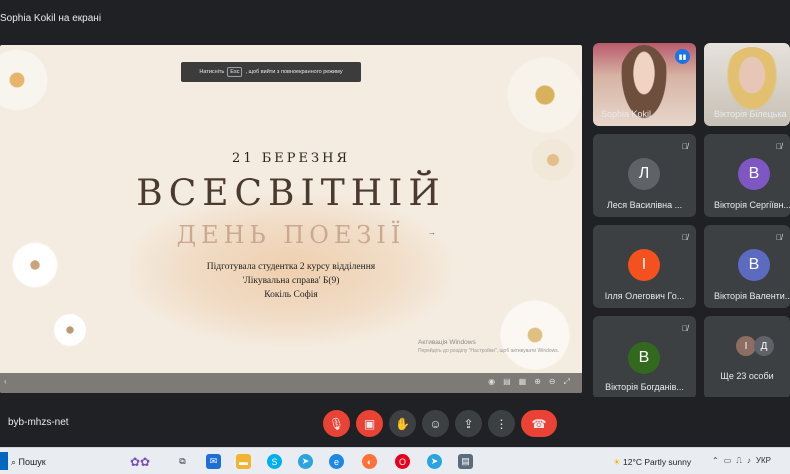 The width and height of the screenshot is (790, 474). I want to click on hand-icon: ✋, so click(402, 423).